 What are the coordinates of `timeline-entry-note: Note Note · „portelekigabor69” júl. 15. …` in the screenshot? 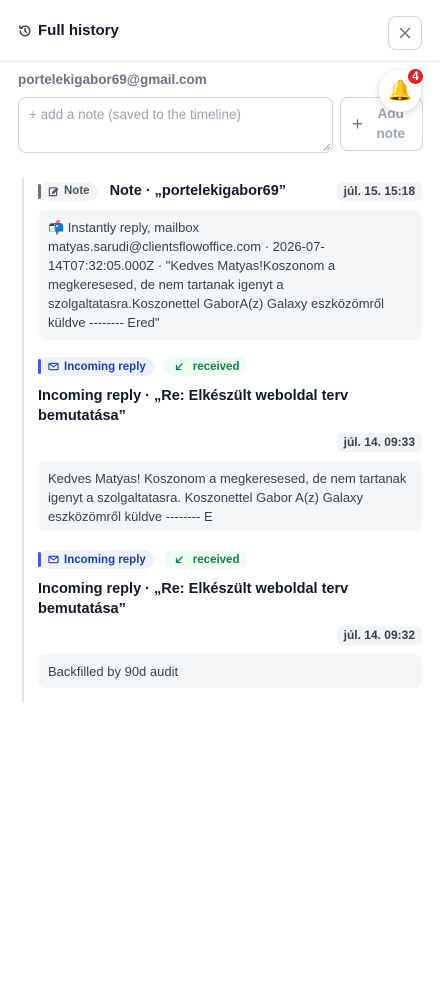 It's located at (230, 260).